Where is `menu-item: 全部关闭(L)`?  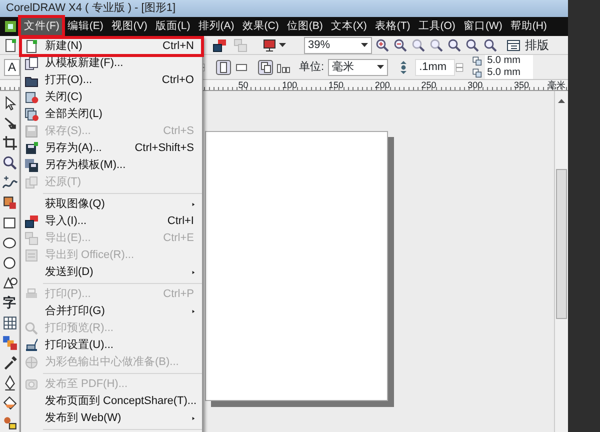
menu-item: 全部关闭(L) is located at coordinates (111, 114).